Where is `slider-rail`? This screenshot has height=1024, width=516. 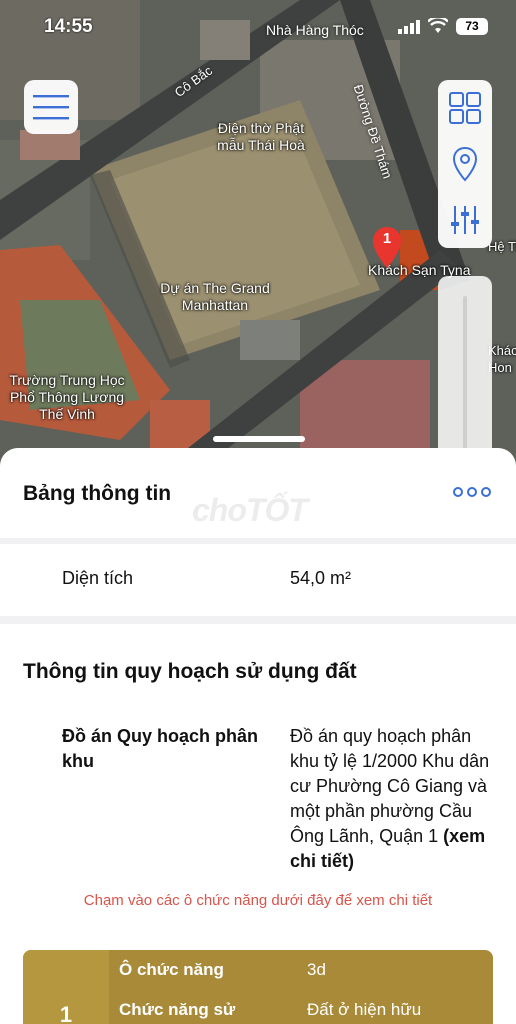
slider-rail is located at coordinates (465, 383).